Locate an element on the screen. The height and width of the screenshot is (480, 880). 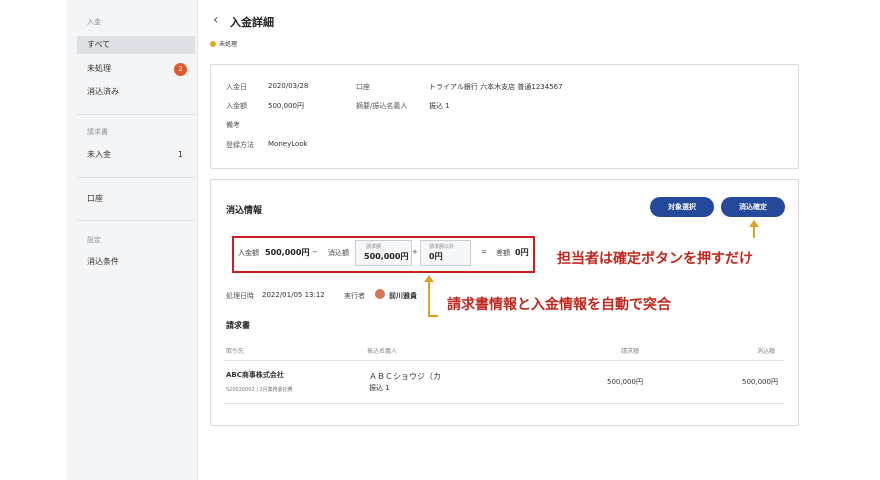
row-client-name: ABC商事株式会社 is located at coordinates (255, 375).